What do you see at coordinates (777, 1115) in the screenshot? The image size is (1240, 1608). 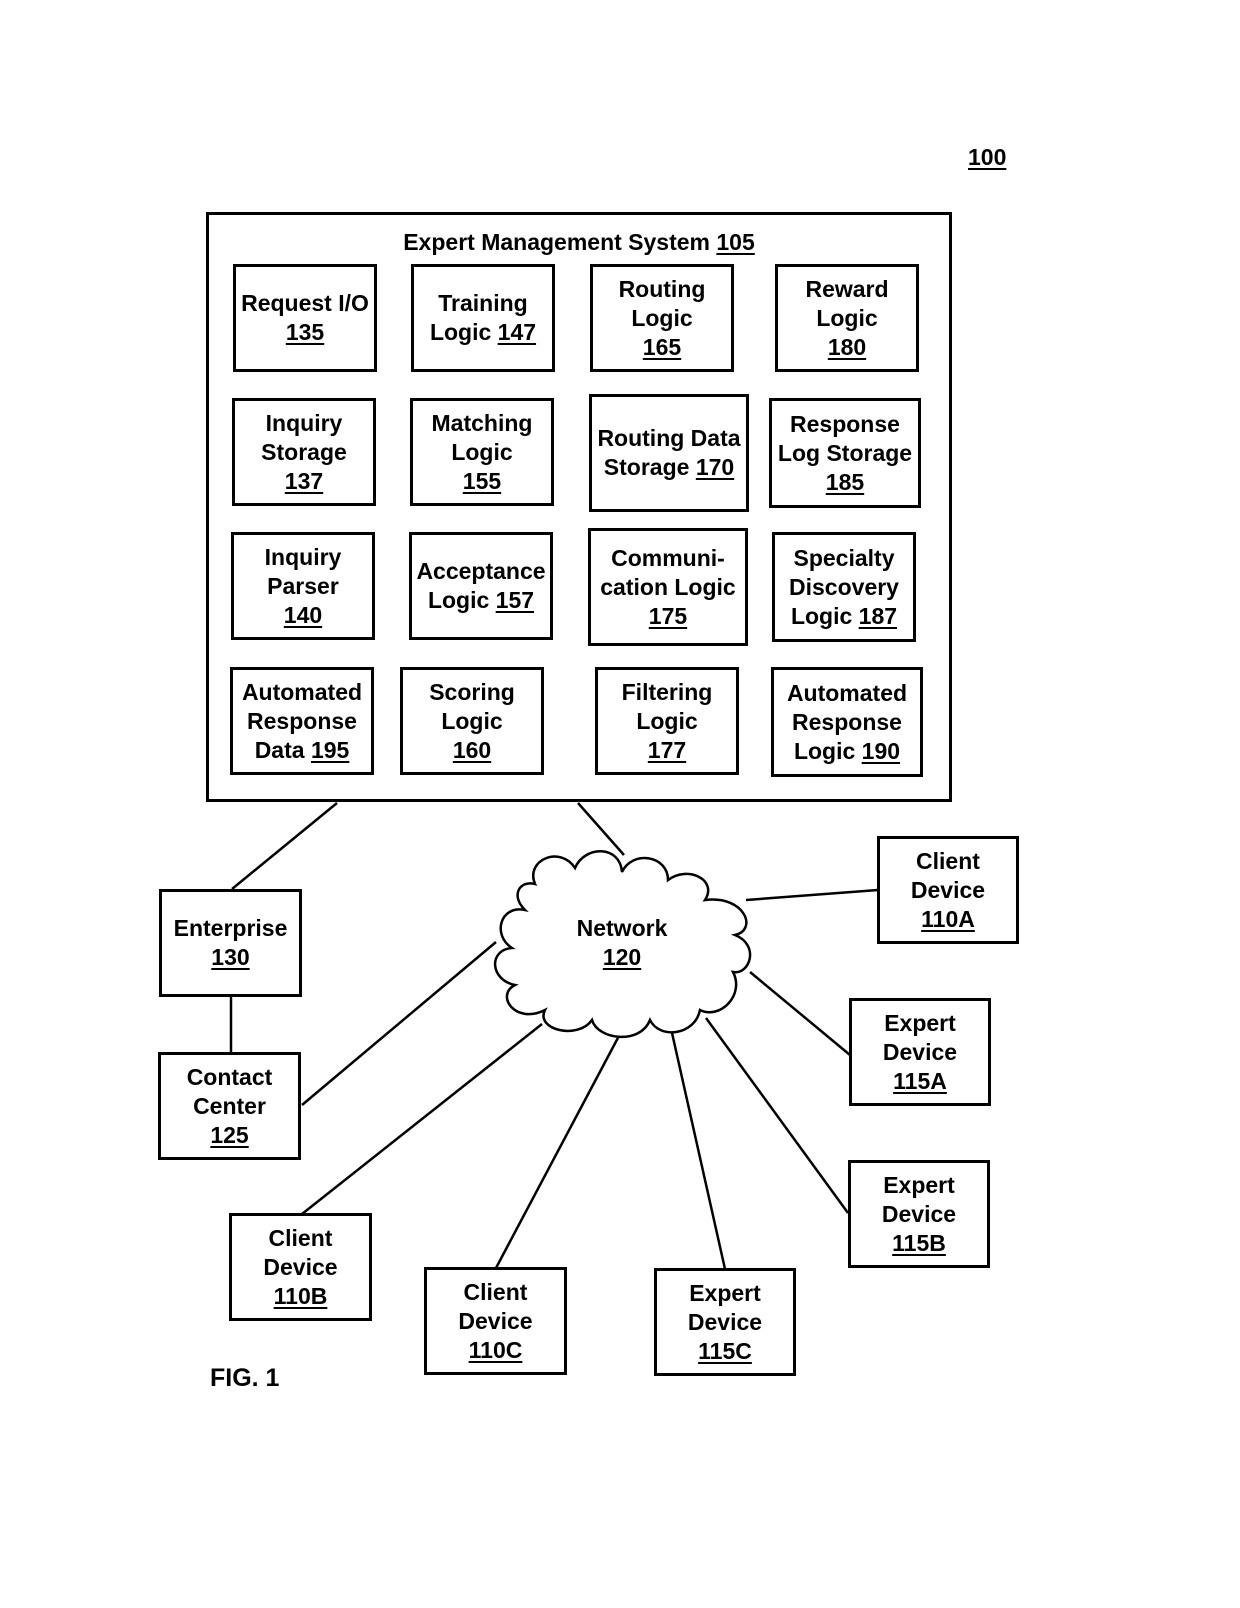 I see `link-network-expert-115b` at bounding box center [777, 1115].